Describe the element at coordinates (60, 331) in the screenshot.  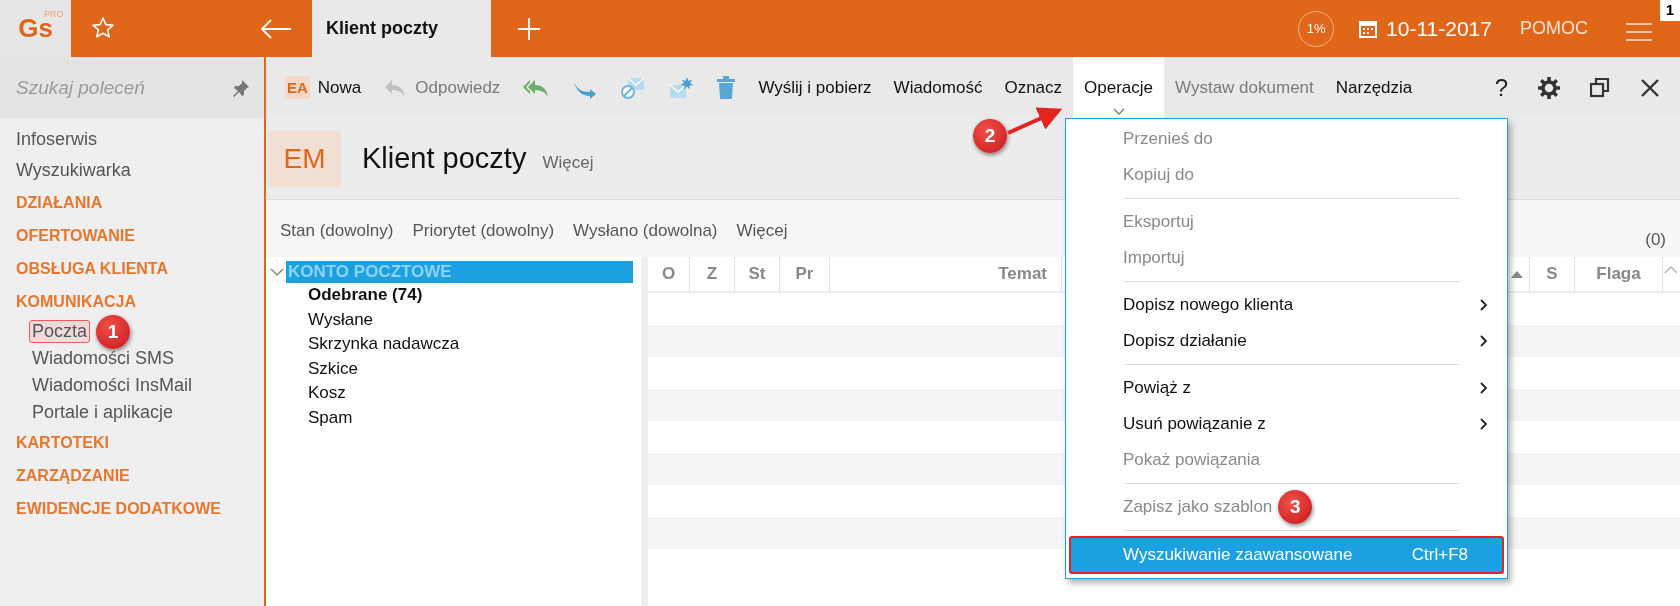
I see `nav-item: Poczta` at that location.